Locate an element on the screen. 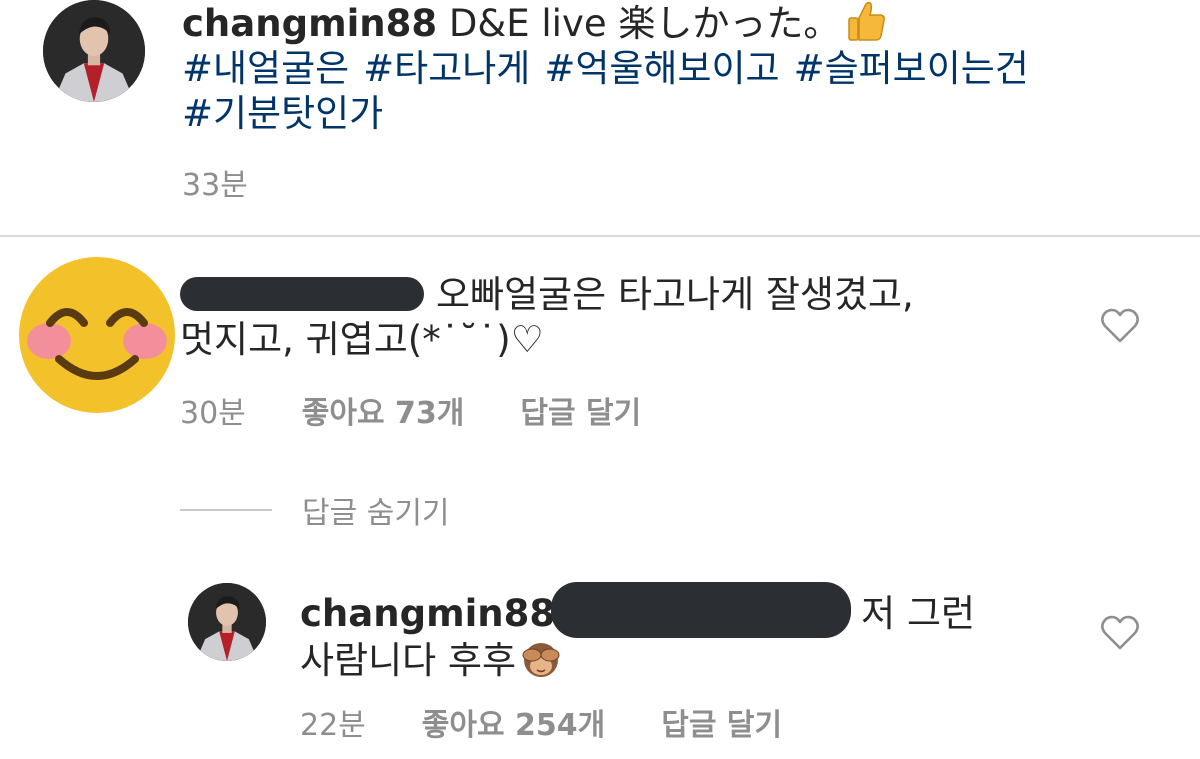  comment-meta: 30분 좋아요 73개 답글 달기 is located at coordinates (410, 410).